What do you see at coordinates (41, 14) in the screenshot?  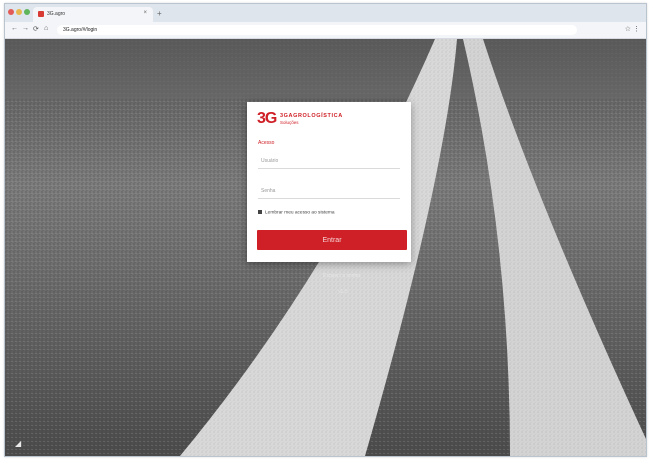 I see `favicon-icon` at bounding box center [41, 14].